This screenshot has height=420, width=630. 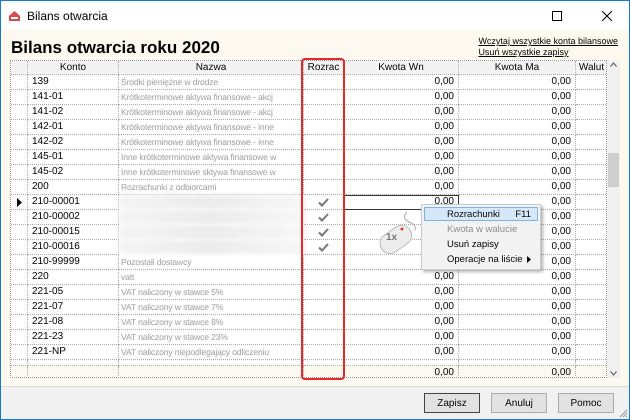 What do you see at coordinates (73, 68) in the screenshot?
I see `column-header: Konto` at bounding box center [73, 68].